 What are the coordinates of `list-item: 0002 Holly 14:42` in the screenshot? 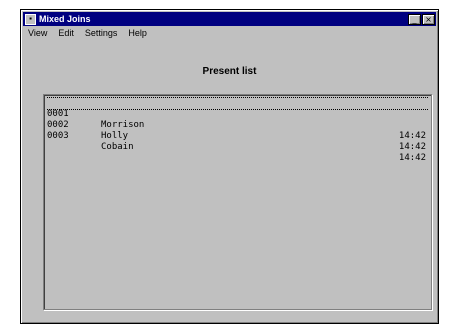 It's located at (237, 130).